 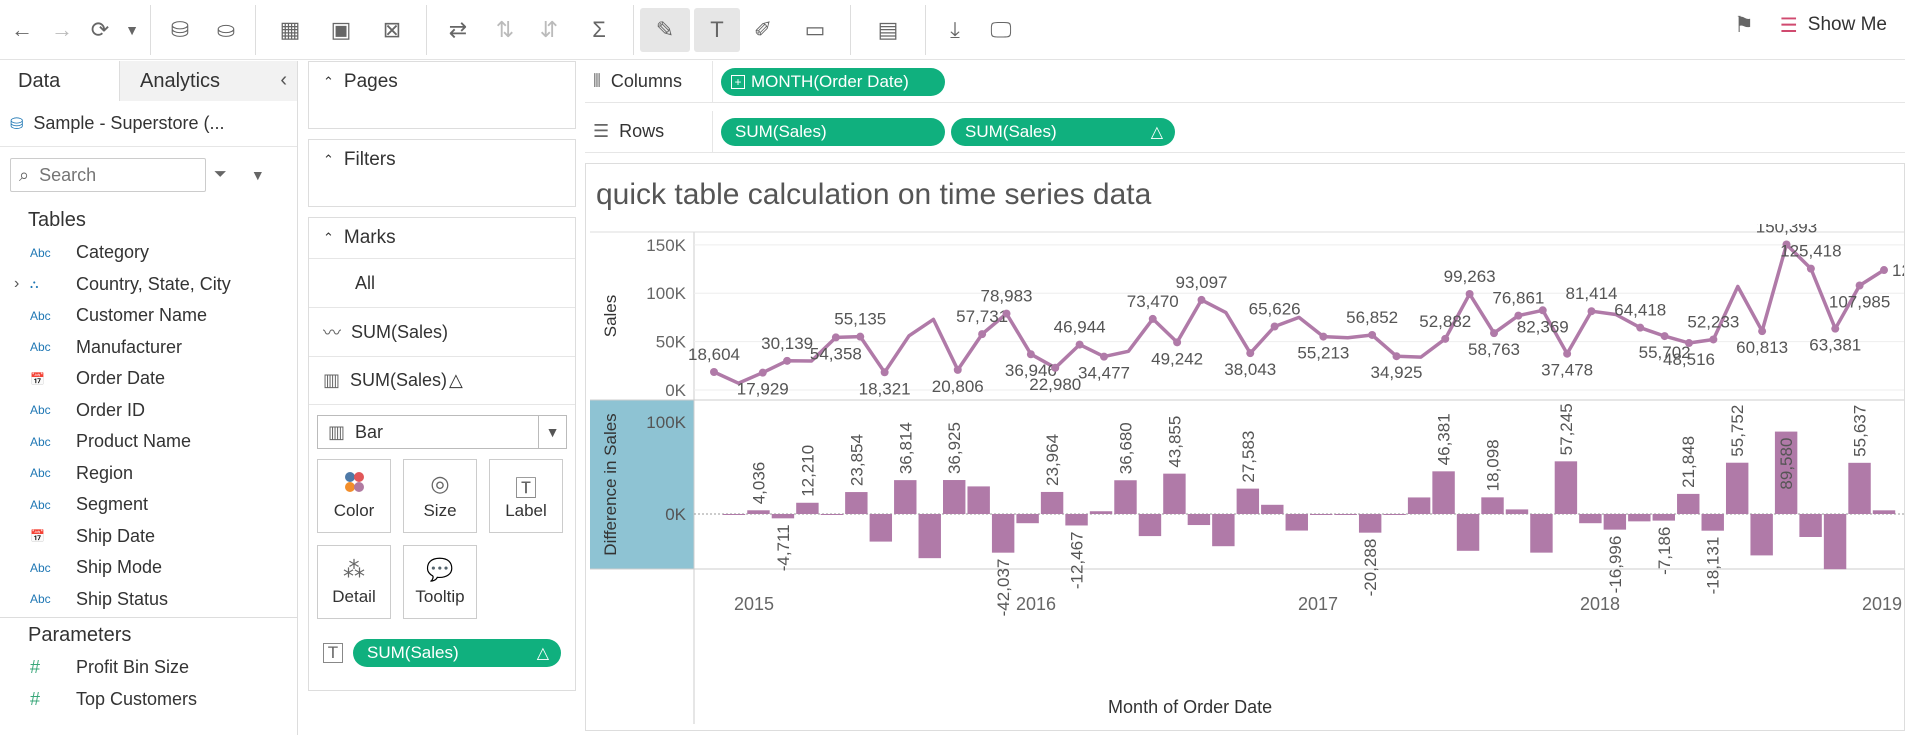 I want to click on field-item: Abc Product Name, so click(x=148, y=442).